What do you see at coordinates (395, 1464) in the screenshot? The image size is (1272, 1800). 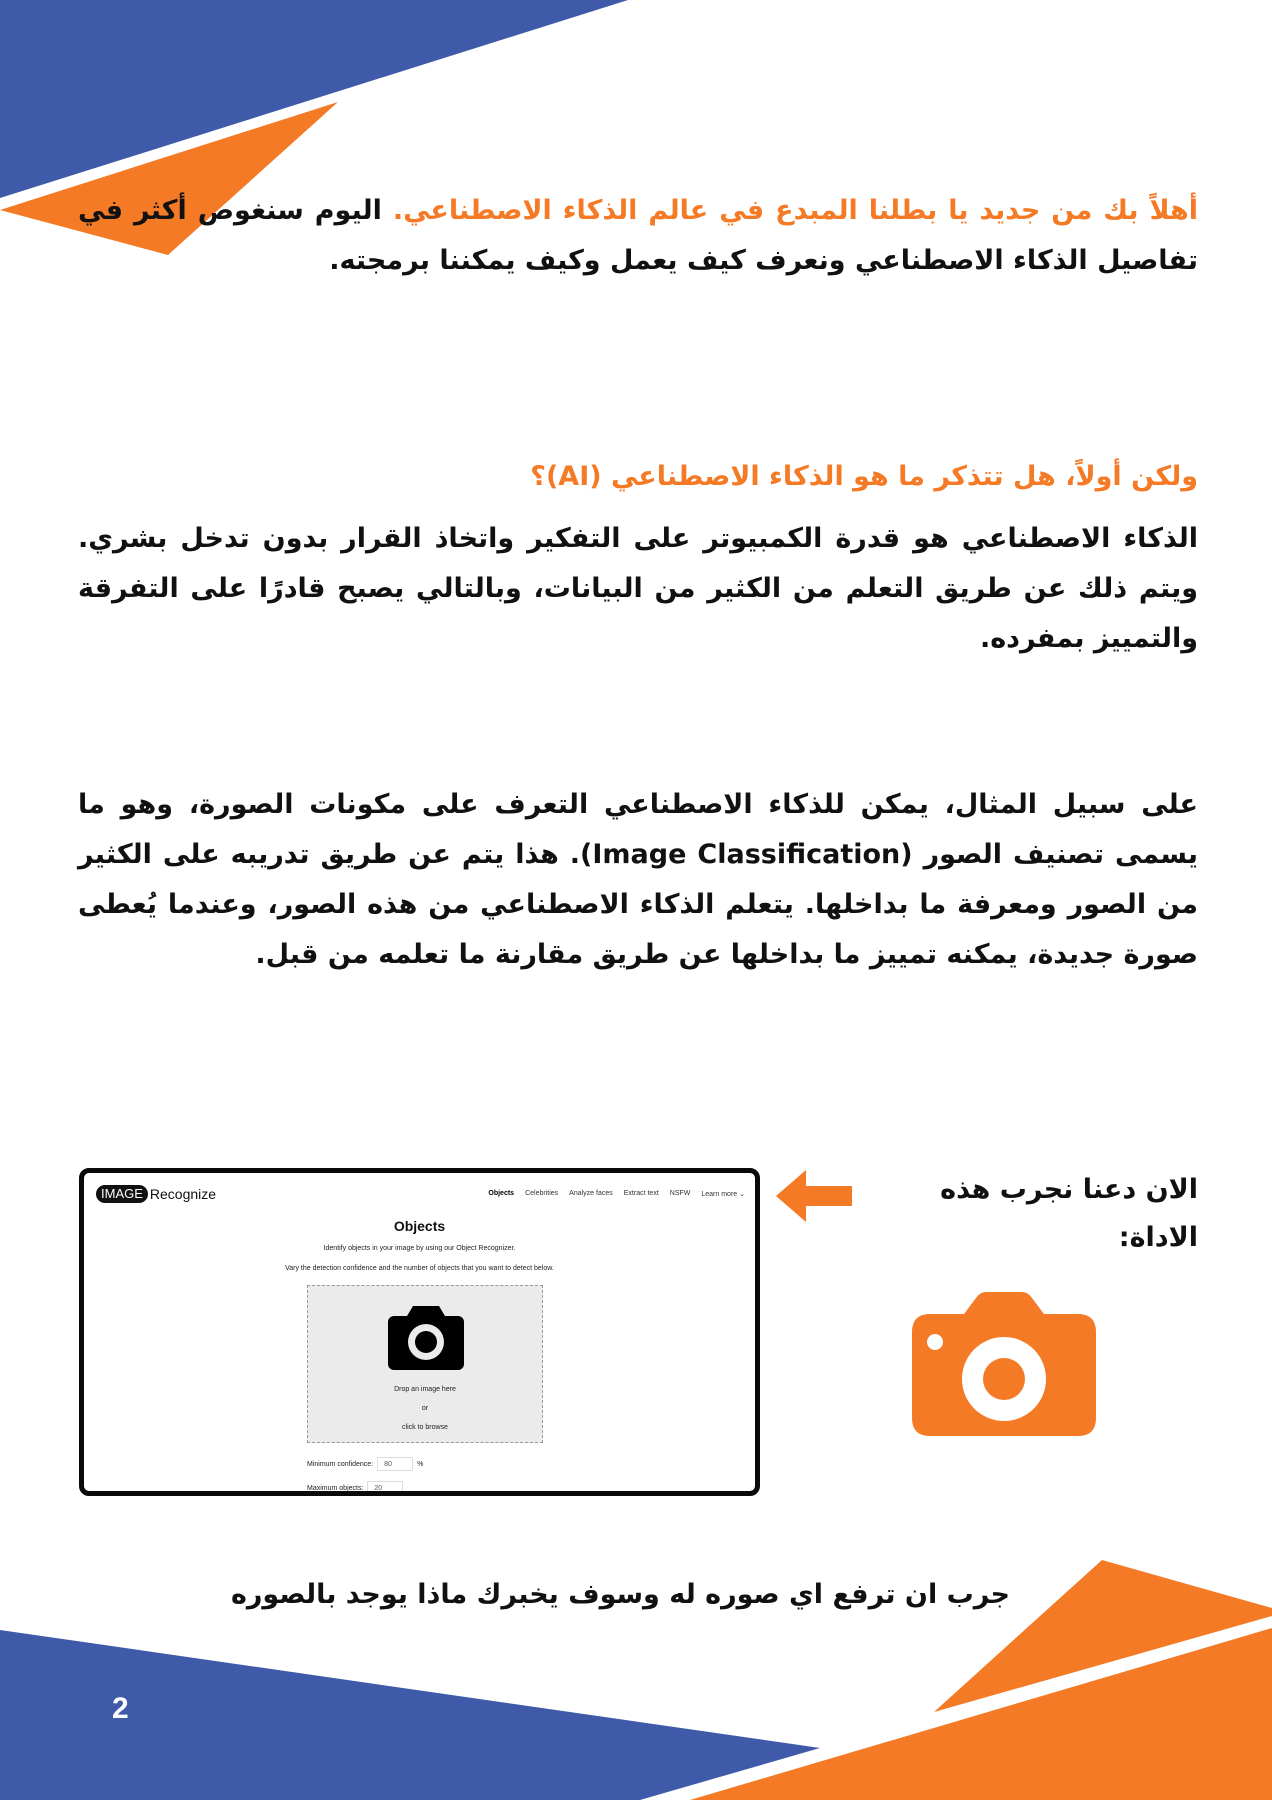 I see `min-confidence-field: 80` at bounding box center [395, 1464].